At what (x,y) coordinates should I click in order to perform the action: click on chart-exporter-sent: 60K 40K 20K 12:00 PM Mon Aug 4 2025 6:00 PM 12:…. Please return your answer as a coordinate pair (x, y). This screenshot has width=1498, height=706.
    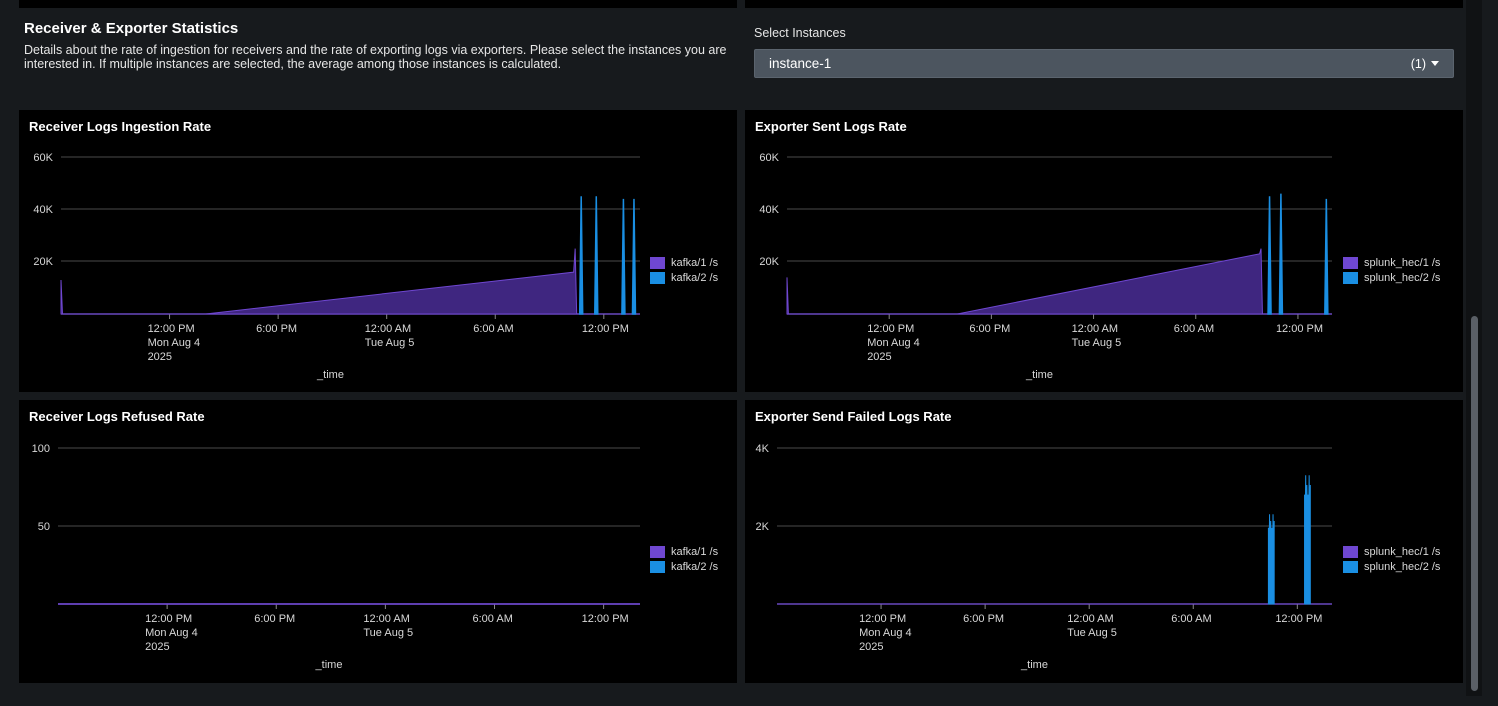
    Looking at the image, I should click on (1045, 266).